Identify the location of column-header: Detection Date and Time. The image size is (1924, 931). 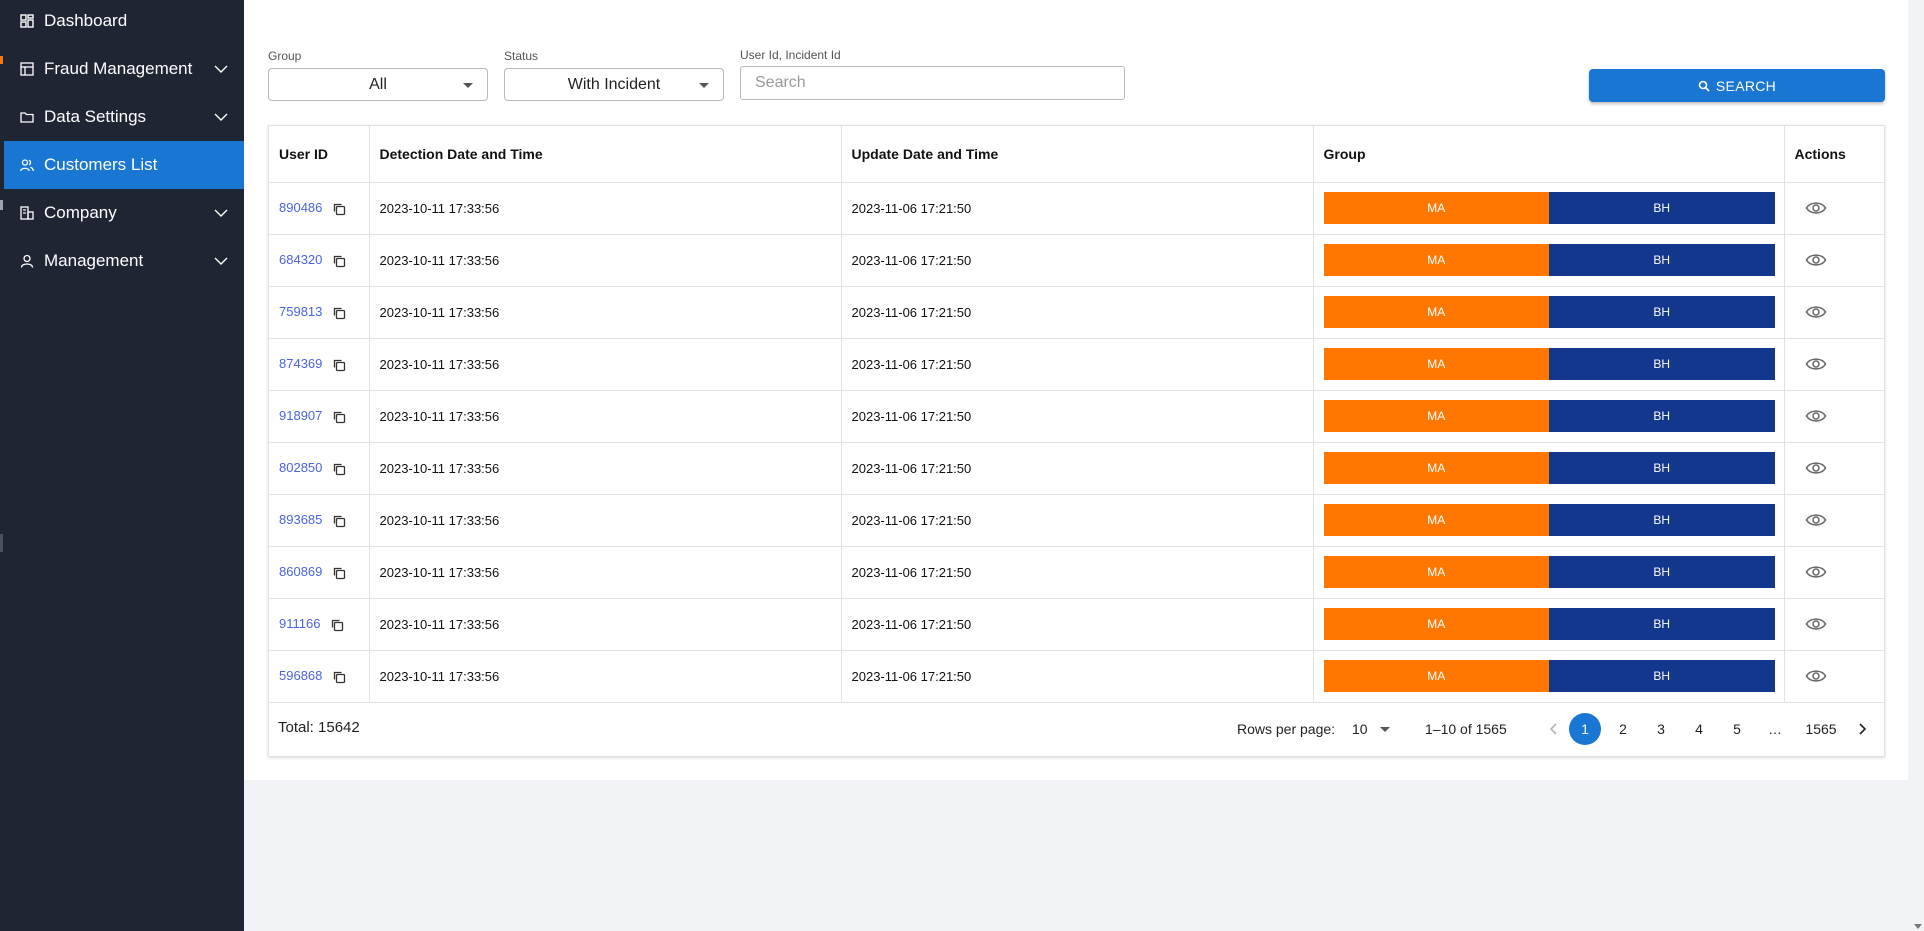
(605, 154).